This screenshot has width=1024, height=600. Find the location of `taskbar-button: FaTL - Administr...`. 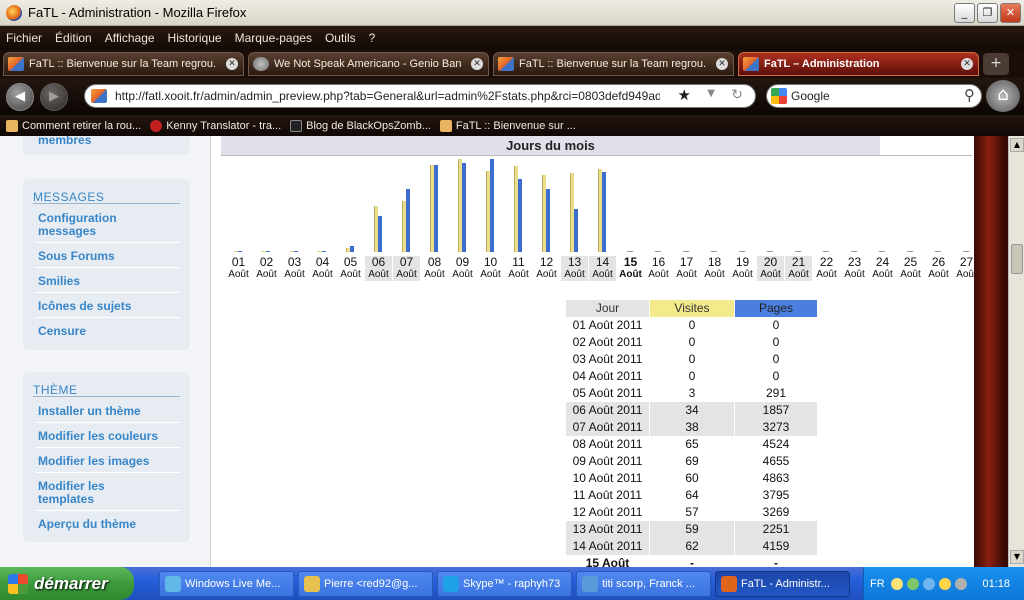

taskbar-button: FaTL - Administr... is located at coordinates (782, 584).